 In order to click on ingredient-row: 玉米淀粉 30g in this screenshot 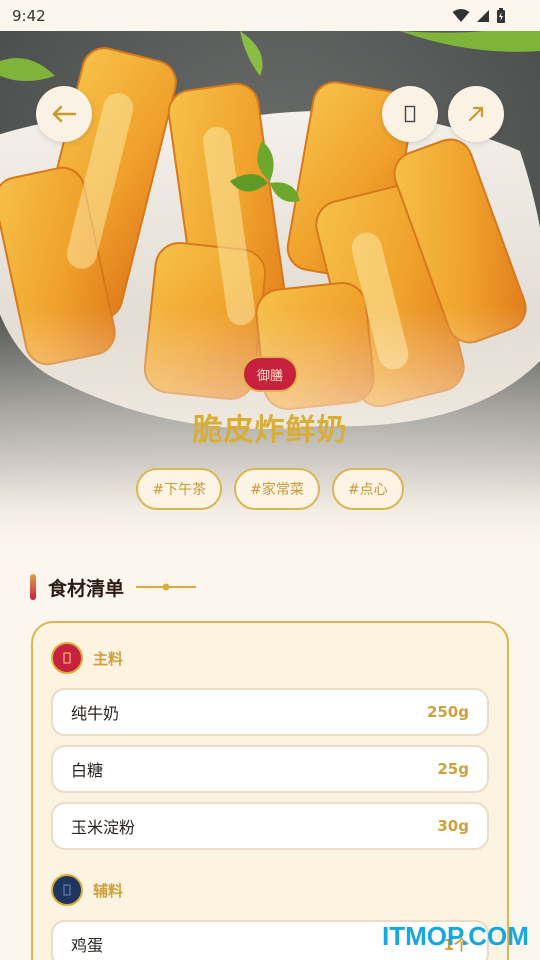, I will do `click(270, 826)`.